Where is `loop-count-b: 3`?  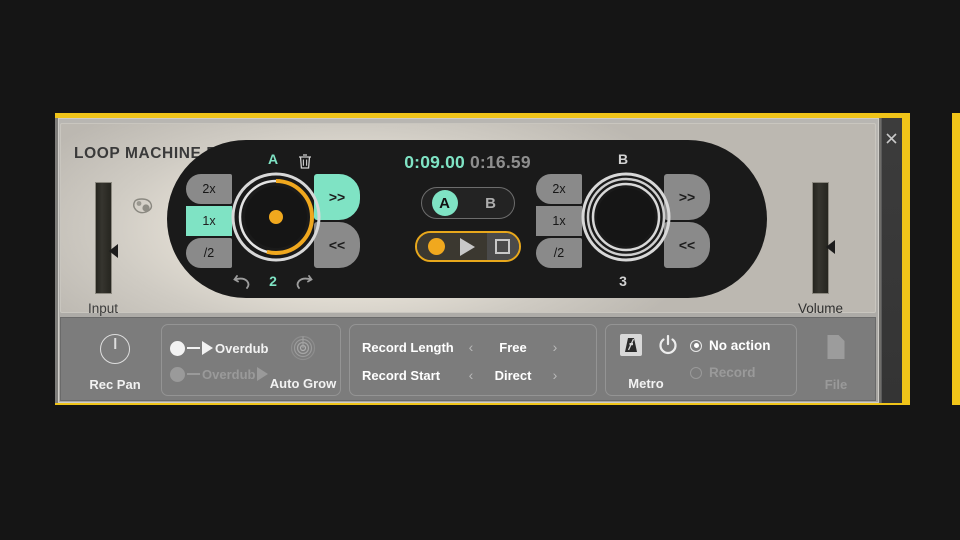 loop-count-b: 3 is located at coordinates (623, 281).